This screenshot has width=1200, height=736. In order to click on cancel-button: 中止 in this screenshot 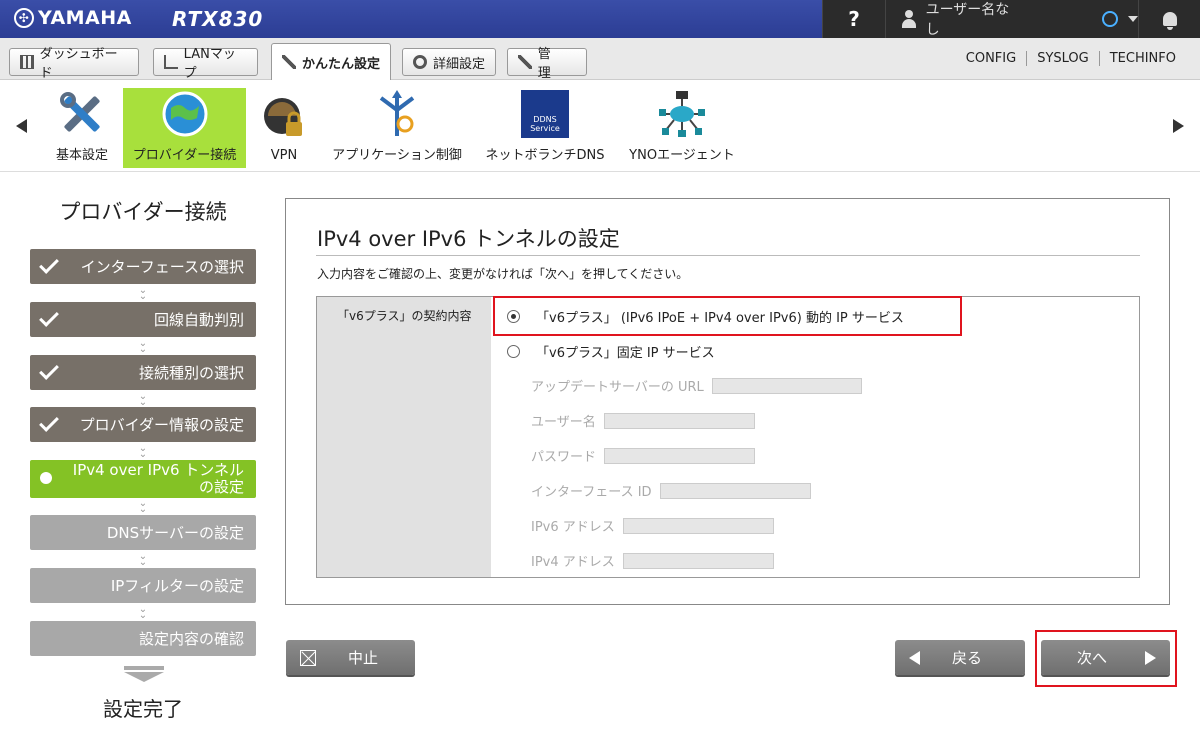, I will do `click(350, 657)`.